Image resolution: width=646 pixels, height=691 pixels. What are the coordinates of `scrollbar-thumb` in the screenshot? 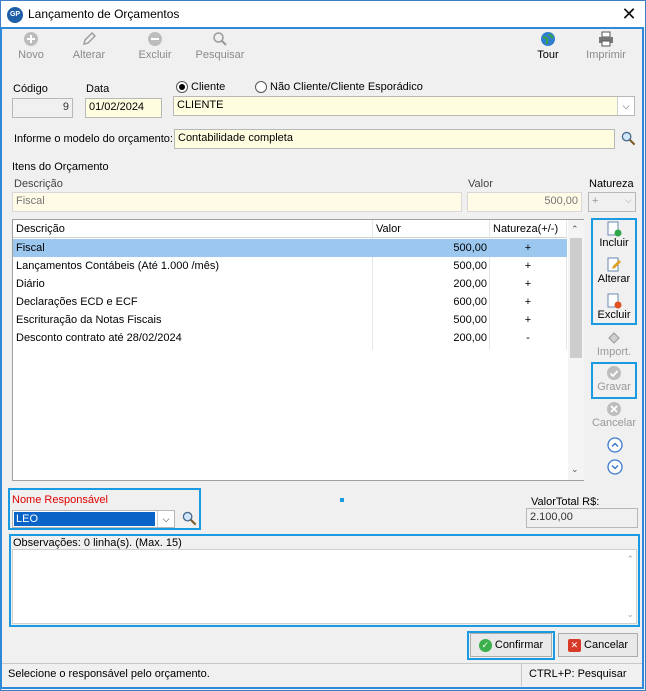 It's located at (576, 298).